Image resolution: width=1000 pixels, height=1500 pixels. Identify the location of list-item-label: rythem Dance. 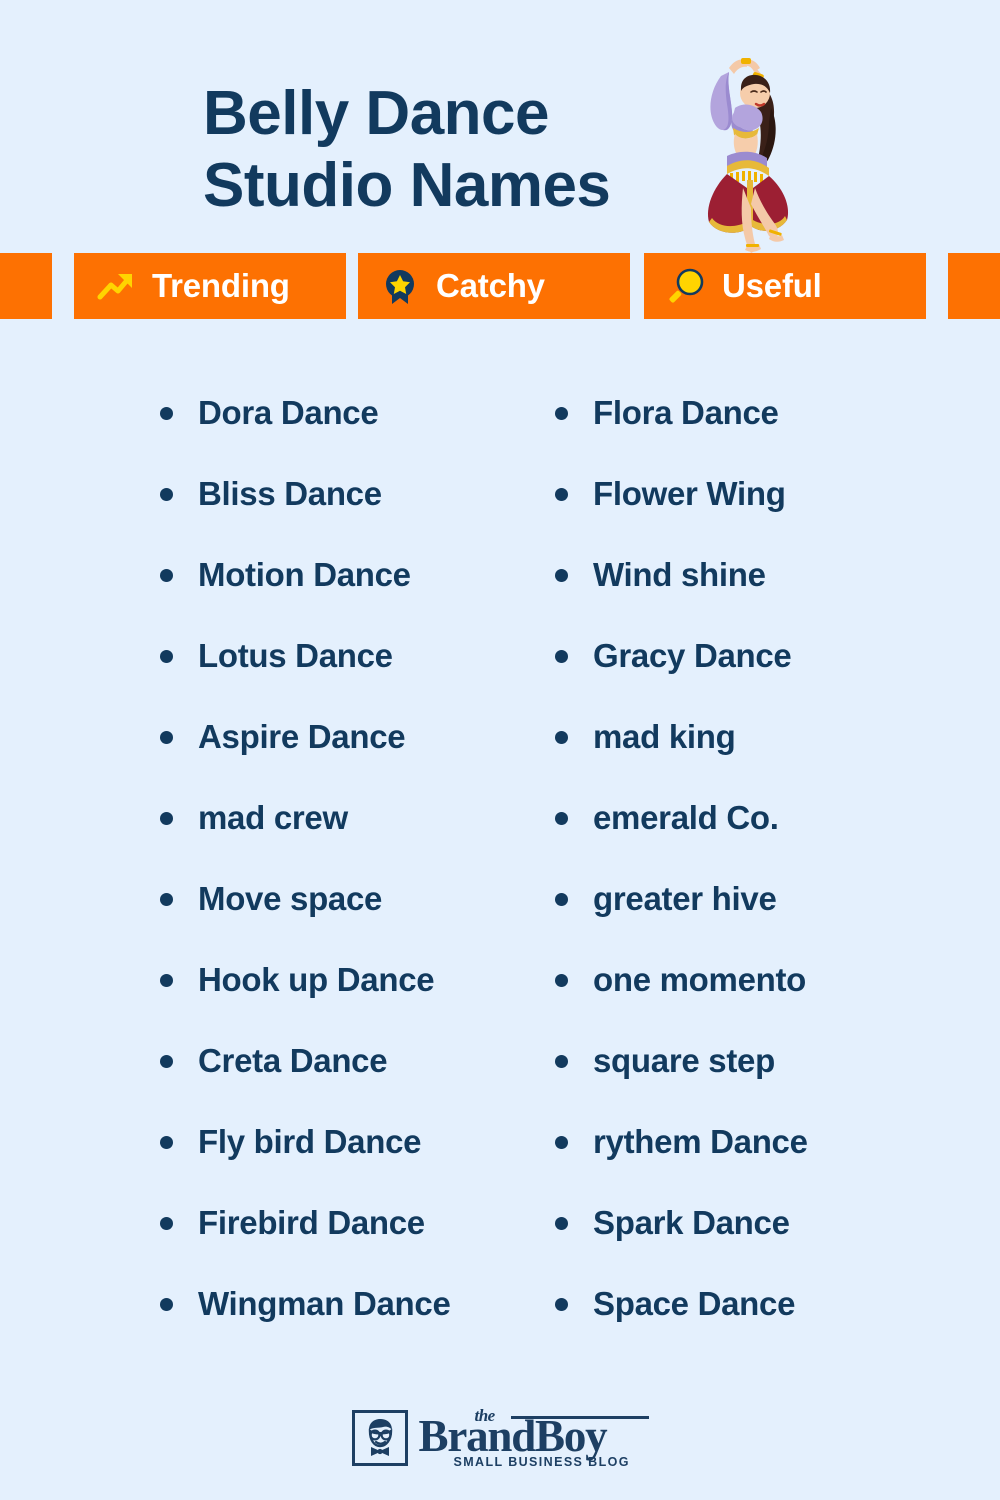
(700, 1141).